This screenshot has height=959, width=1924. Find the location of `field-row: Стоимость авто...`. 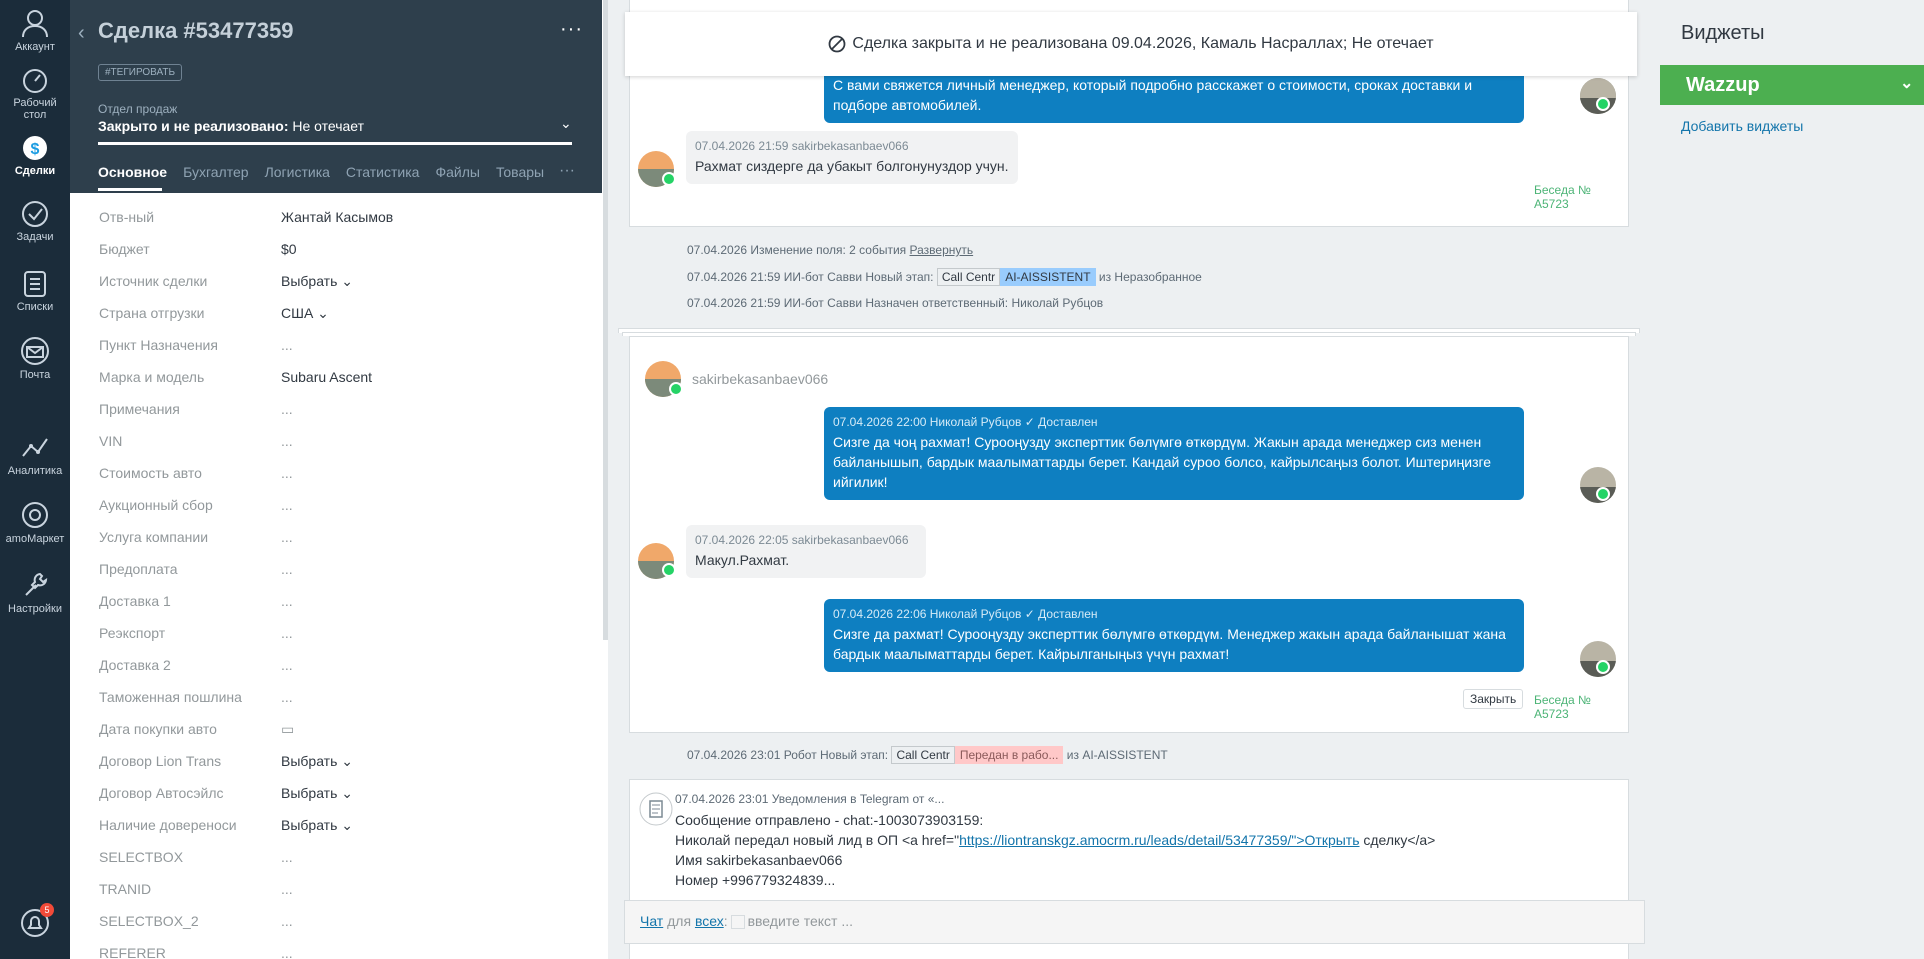

field-row: Стоимость авто... is located at coordinates (336, 473).